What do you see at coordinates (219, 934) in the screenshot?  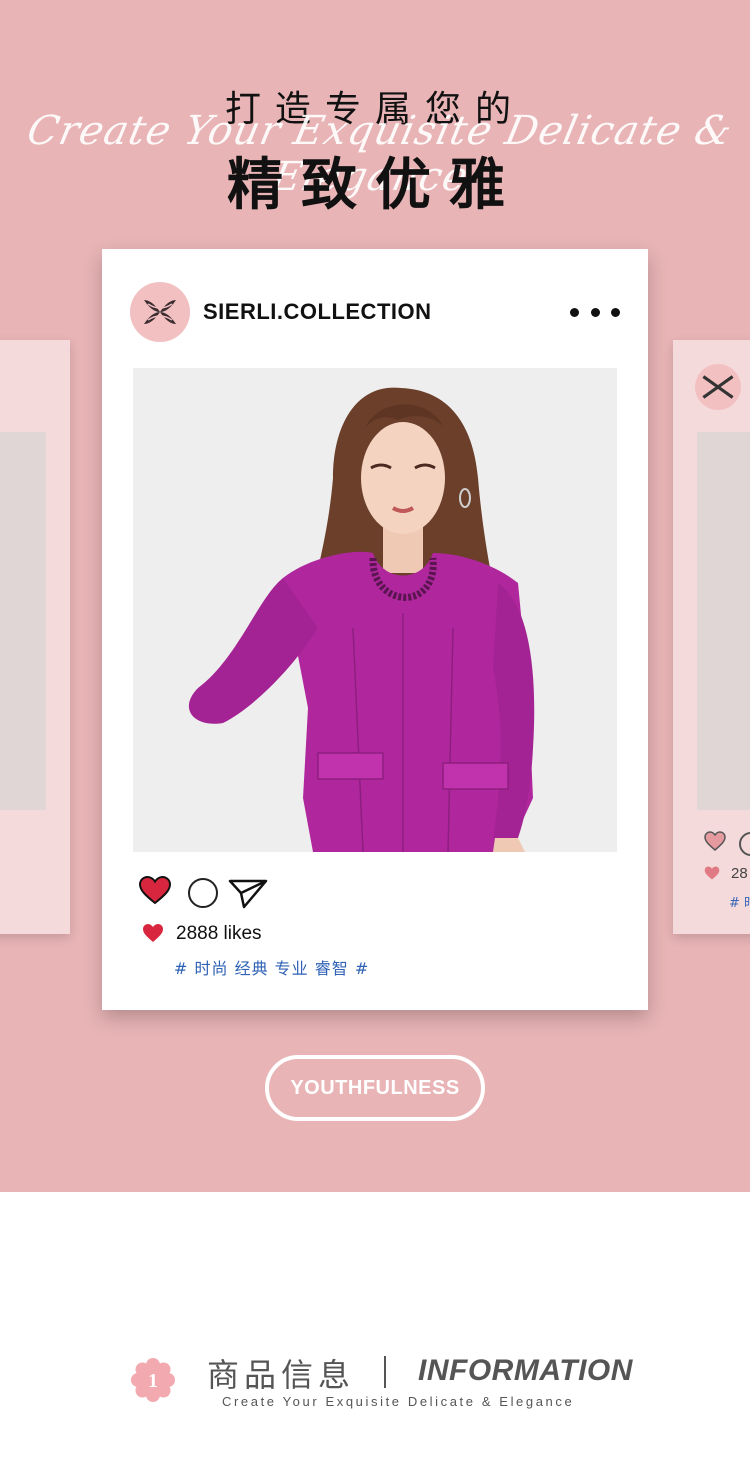 I see `likes-count: 2888 likes` at bounding box center [219, 934].